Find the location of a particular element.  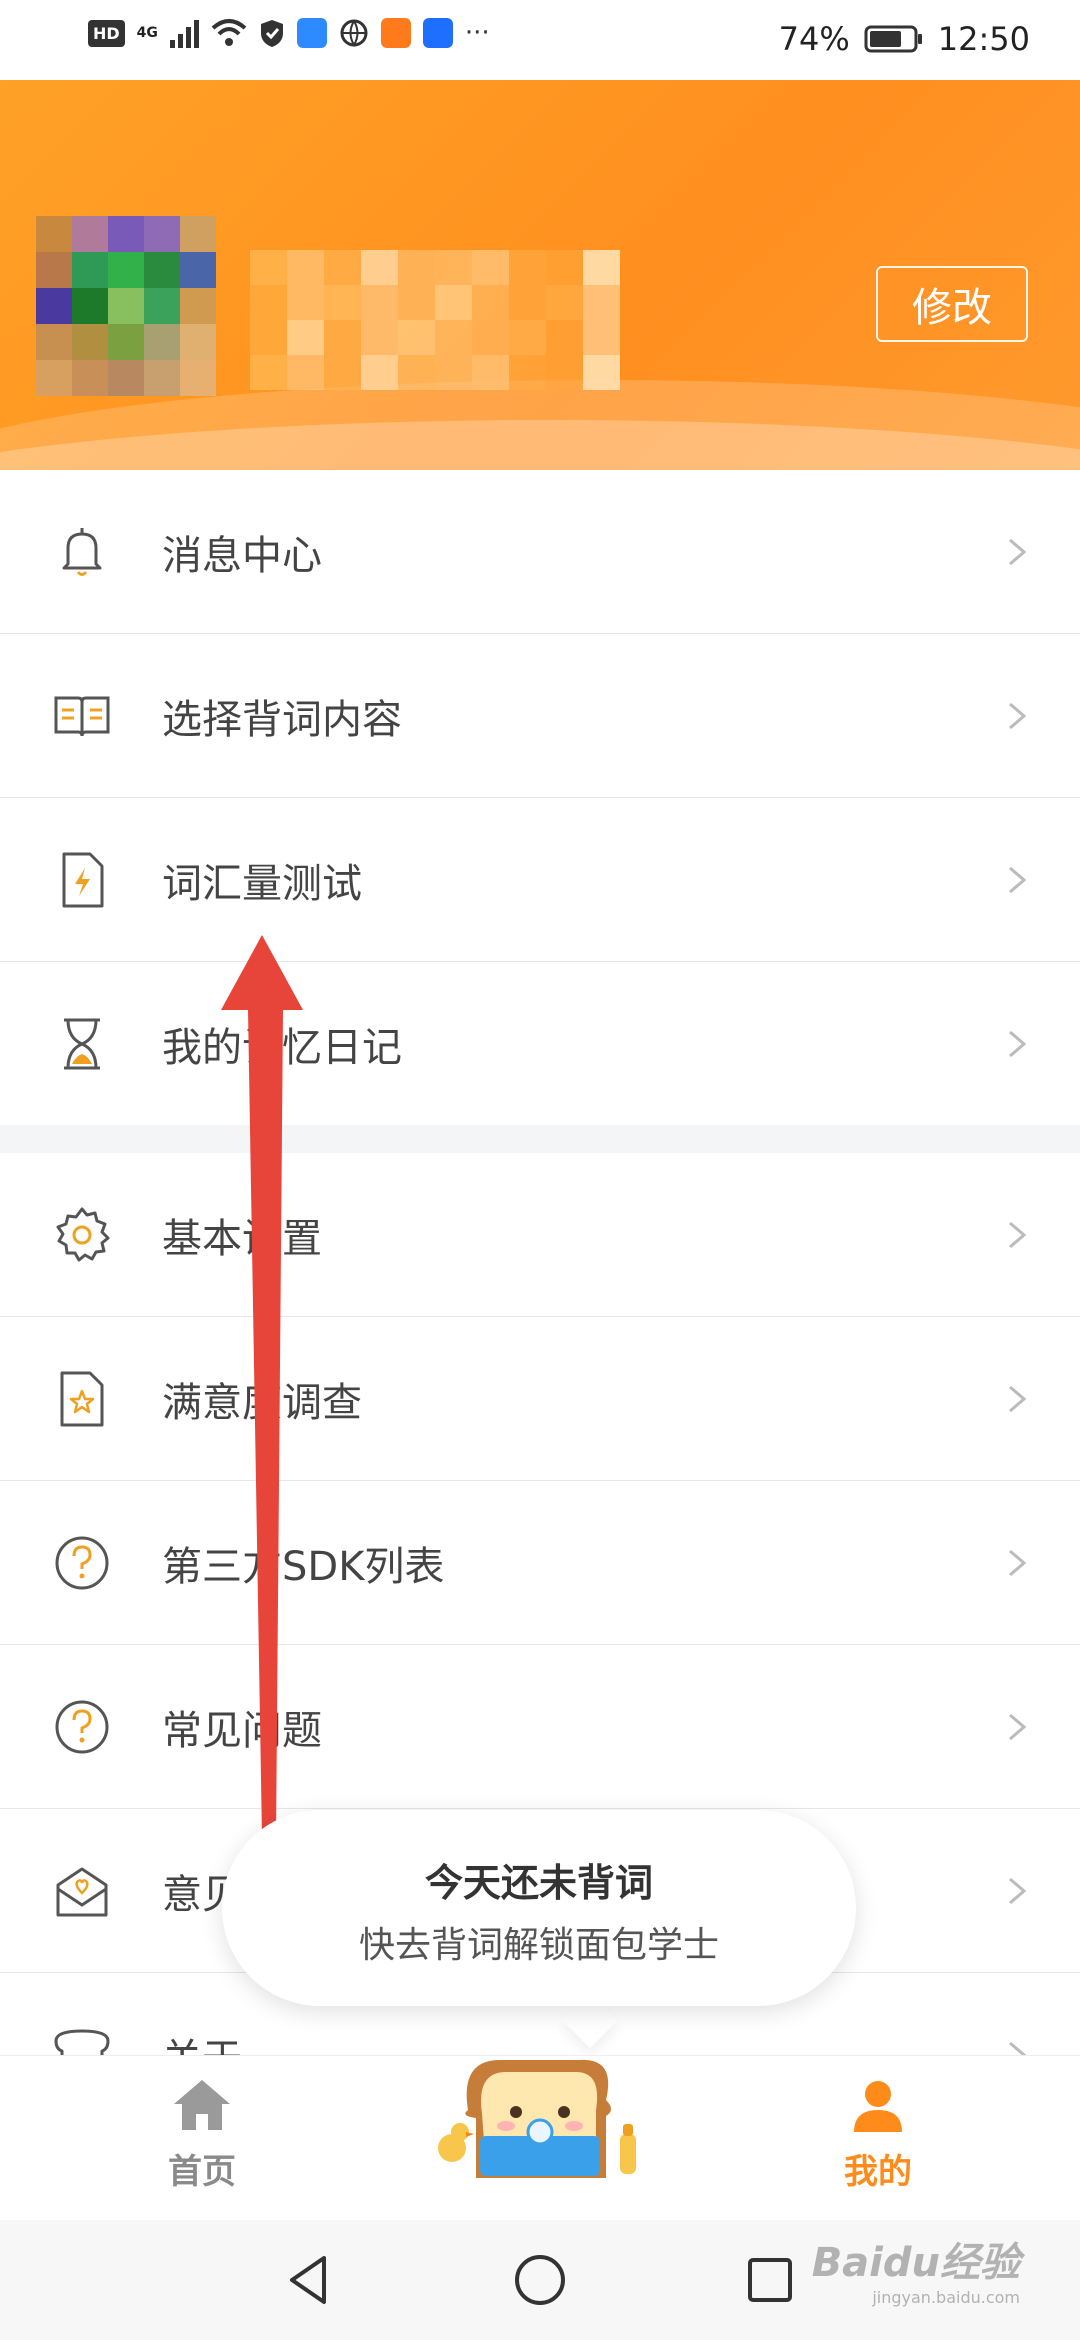

hourglass-icon is located at coordinates (82, 1043).